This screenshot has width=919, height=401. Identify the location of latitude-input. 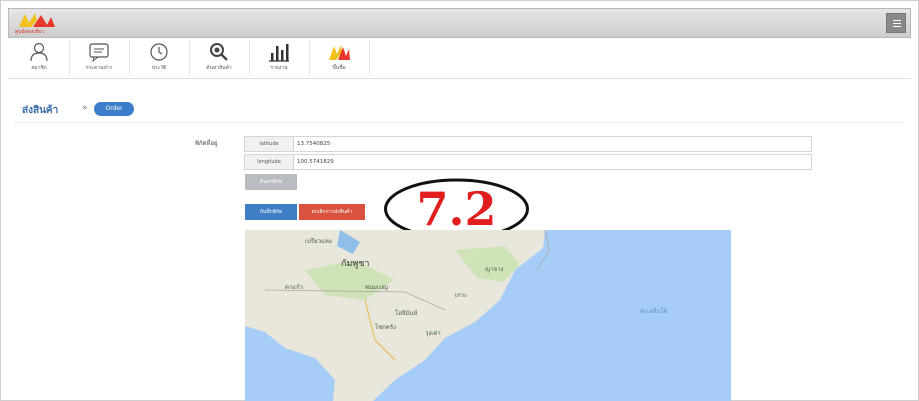
(547, 144).